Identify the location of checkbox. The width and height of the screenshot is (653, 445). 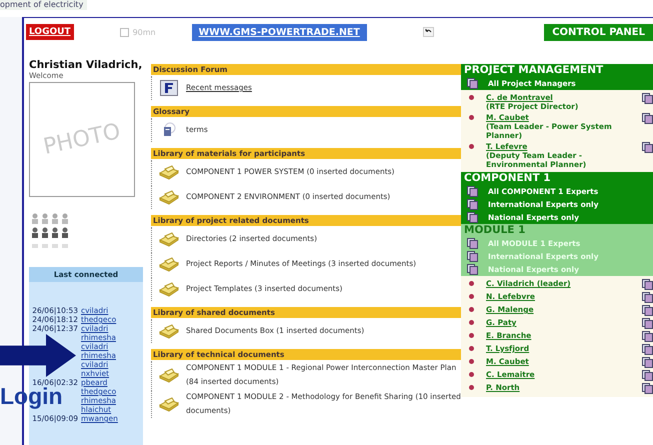
(124, 32).